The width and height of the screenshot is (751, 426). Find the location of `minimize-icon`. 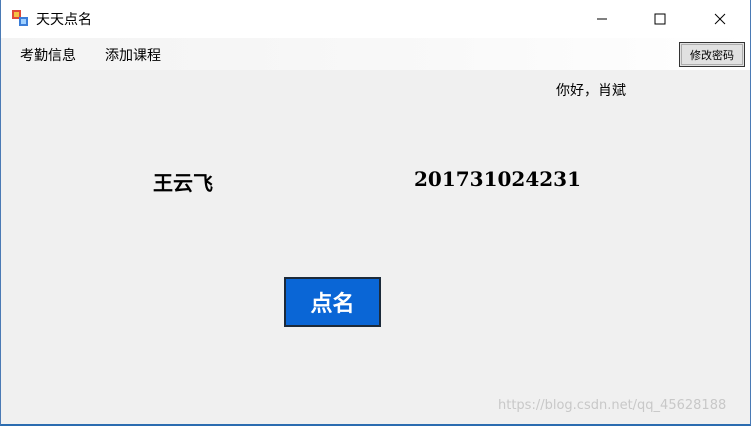

minimize-icon is located at coordinates (602, 19).